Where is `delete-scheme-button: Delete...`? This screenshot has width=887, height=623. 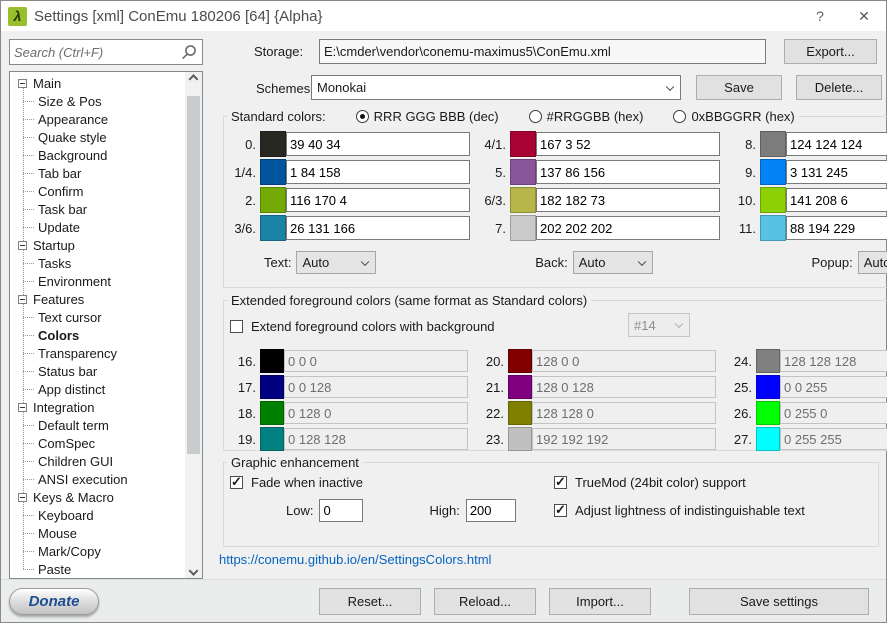 delete-scheme-button: Delete... is located at coordinates (839, 87).